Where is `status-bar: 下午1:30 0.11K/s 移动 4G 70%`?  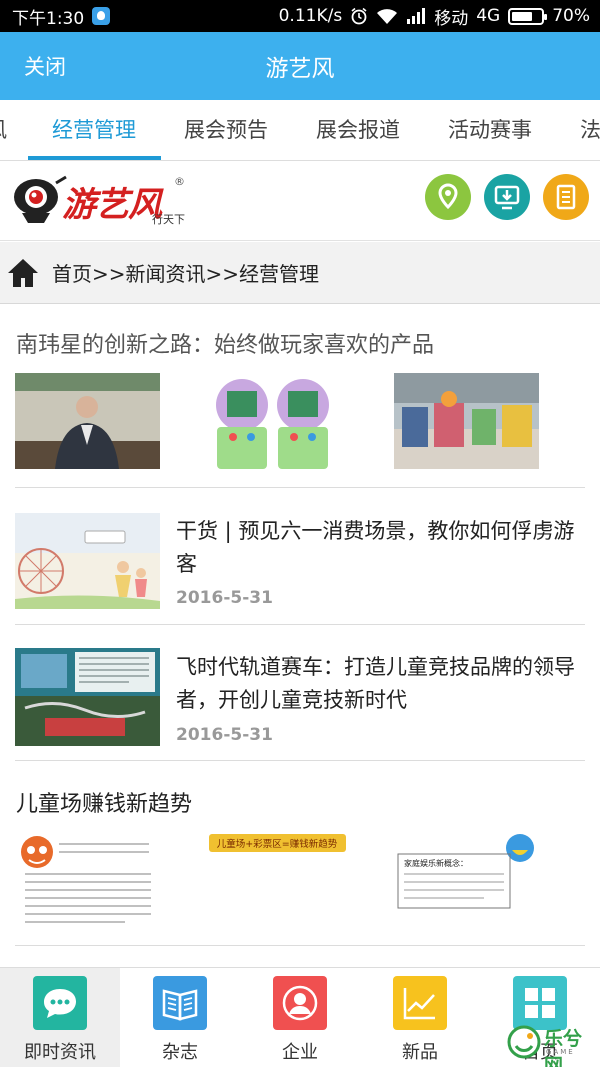 status-bar: 下午1:30 0.11K/s 移动 4G 70% is located at coordinates (300, 16).